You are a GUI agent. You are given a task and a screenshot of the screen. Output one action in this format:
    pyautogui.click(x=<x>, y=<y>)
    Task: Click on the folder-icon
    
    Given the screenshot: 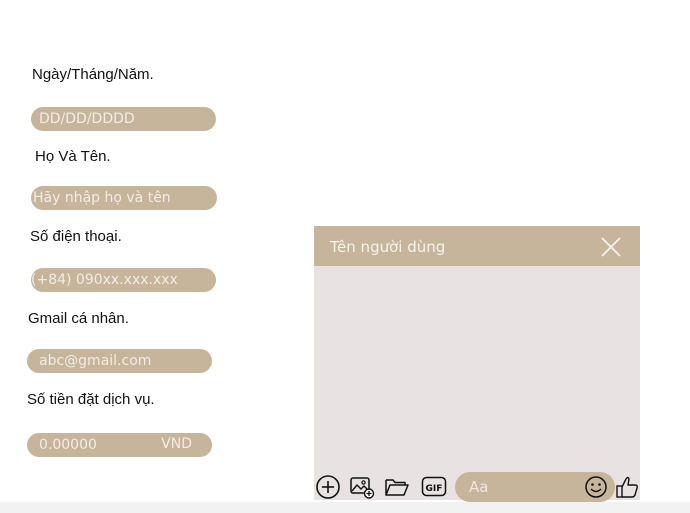 What is the action you would take?
    pyautogui.click(x=397, y=487)
    